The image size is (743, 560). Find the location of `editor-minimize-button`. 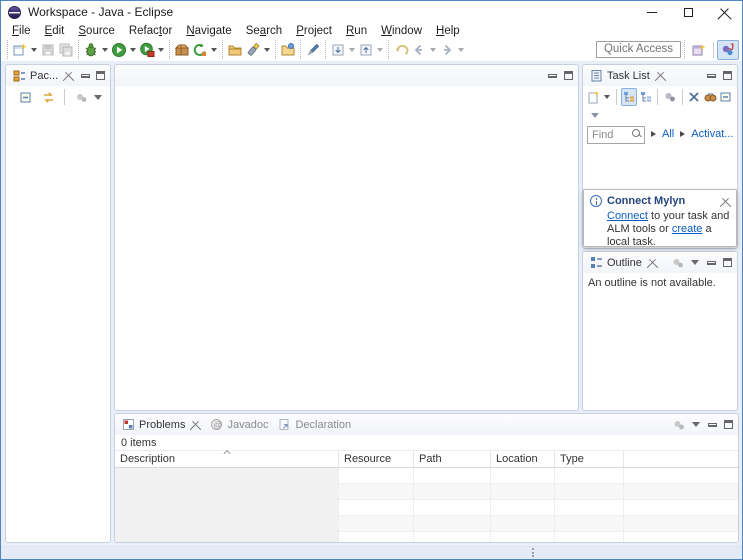

editor-minimize-button is located at coordinates (552, 76).